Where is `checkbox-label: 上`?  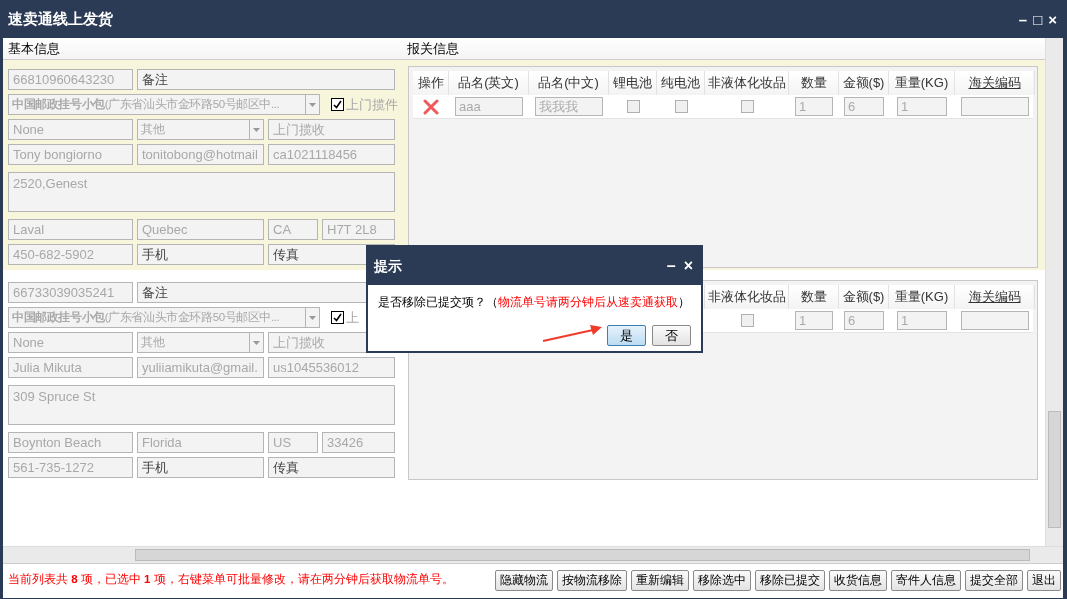
checkbox-label: 上 is located at coordinates (352, 317).